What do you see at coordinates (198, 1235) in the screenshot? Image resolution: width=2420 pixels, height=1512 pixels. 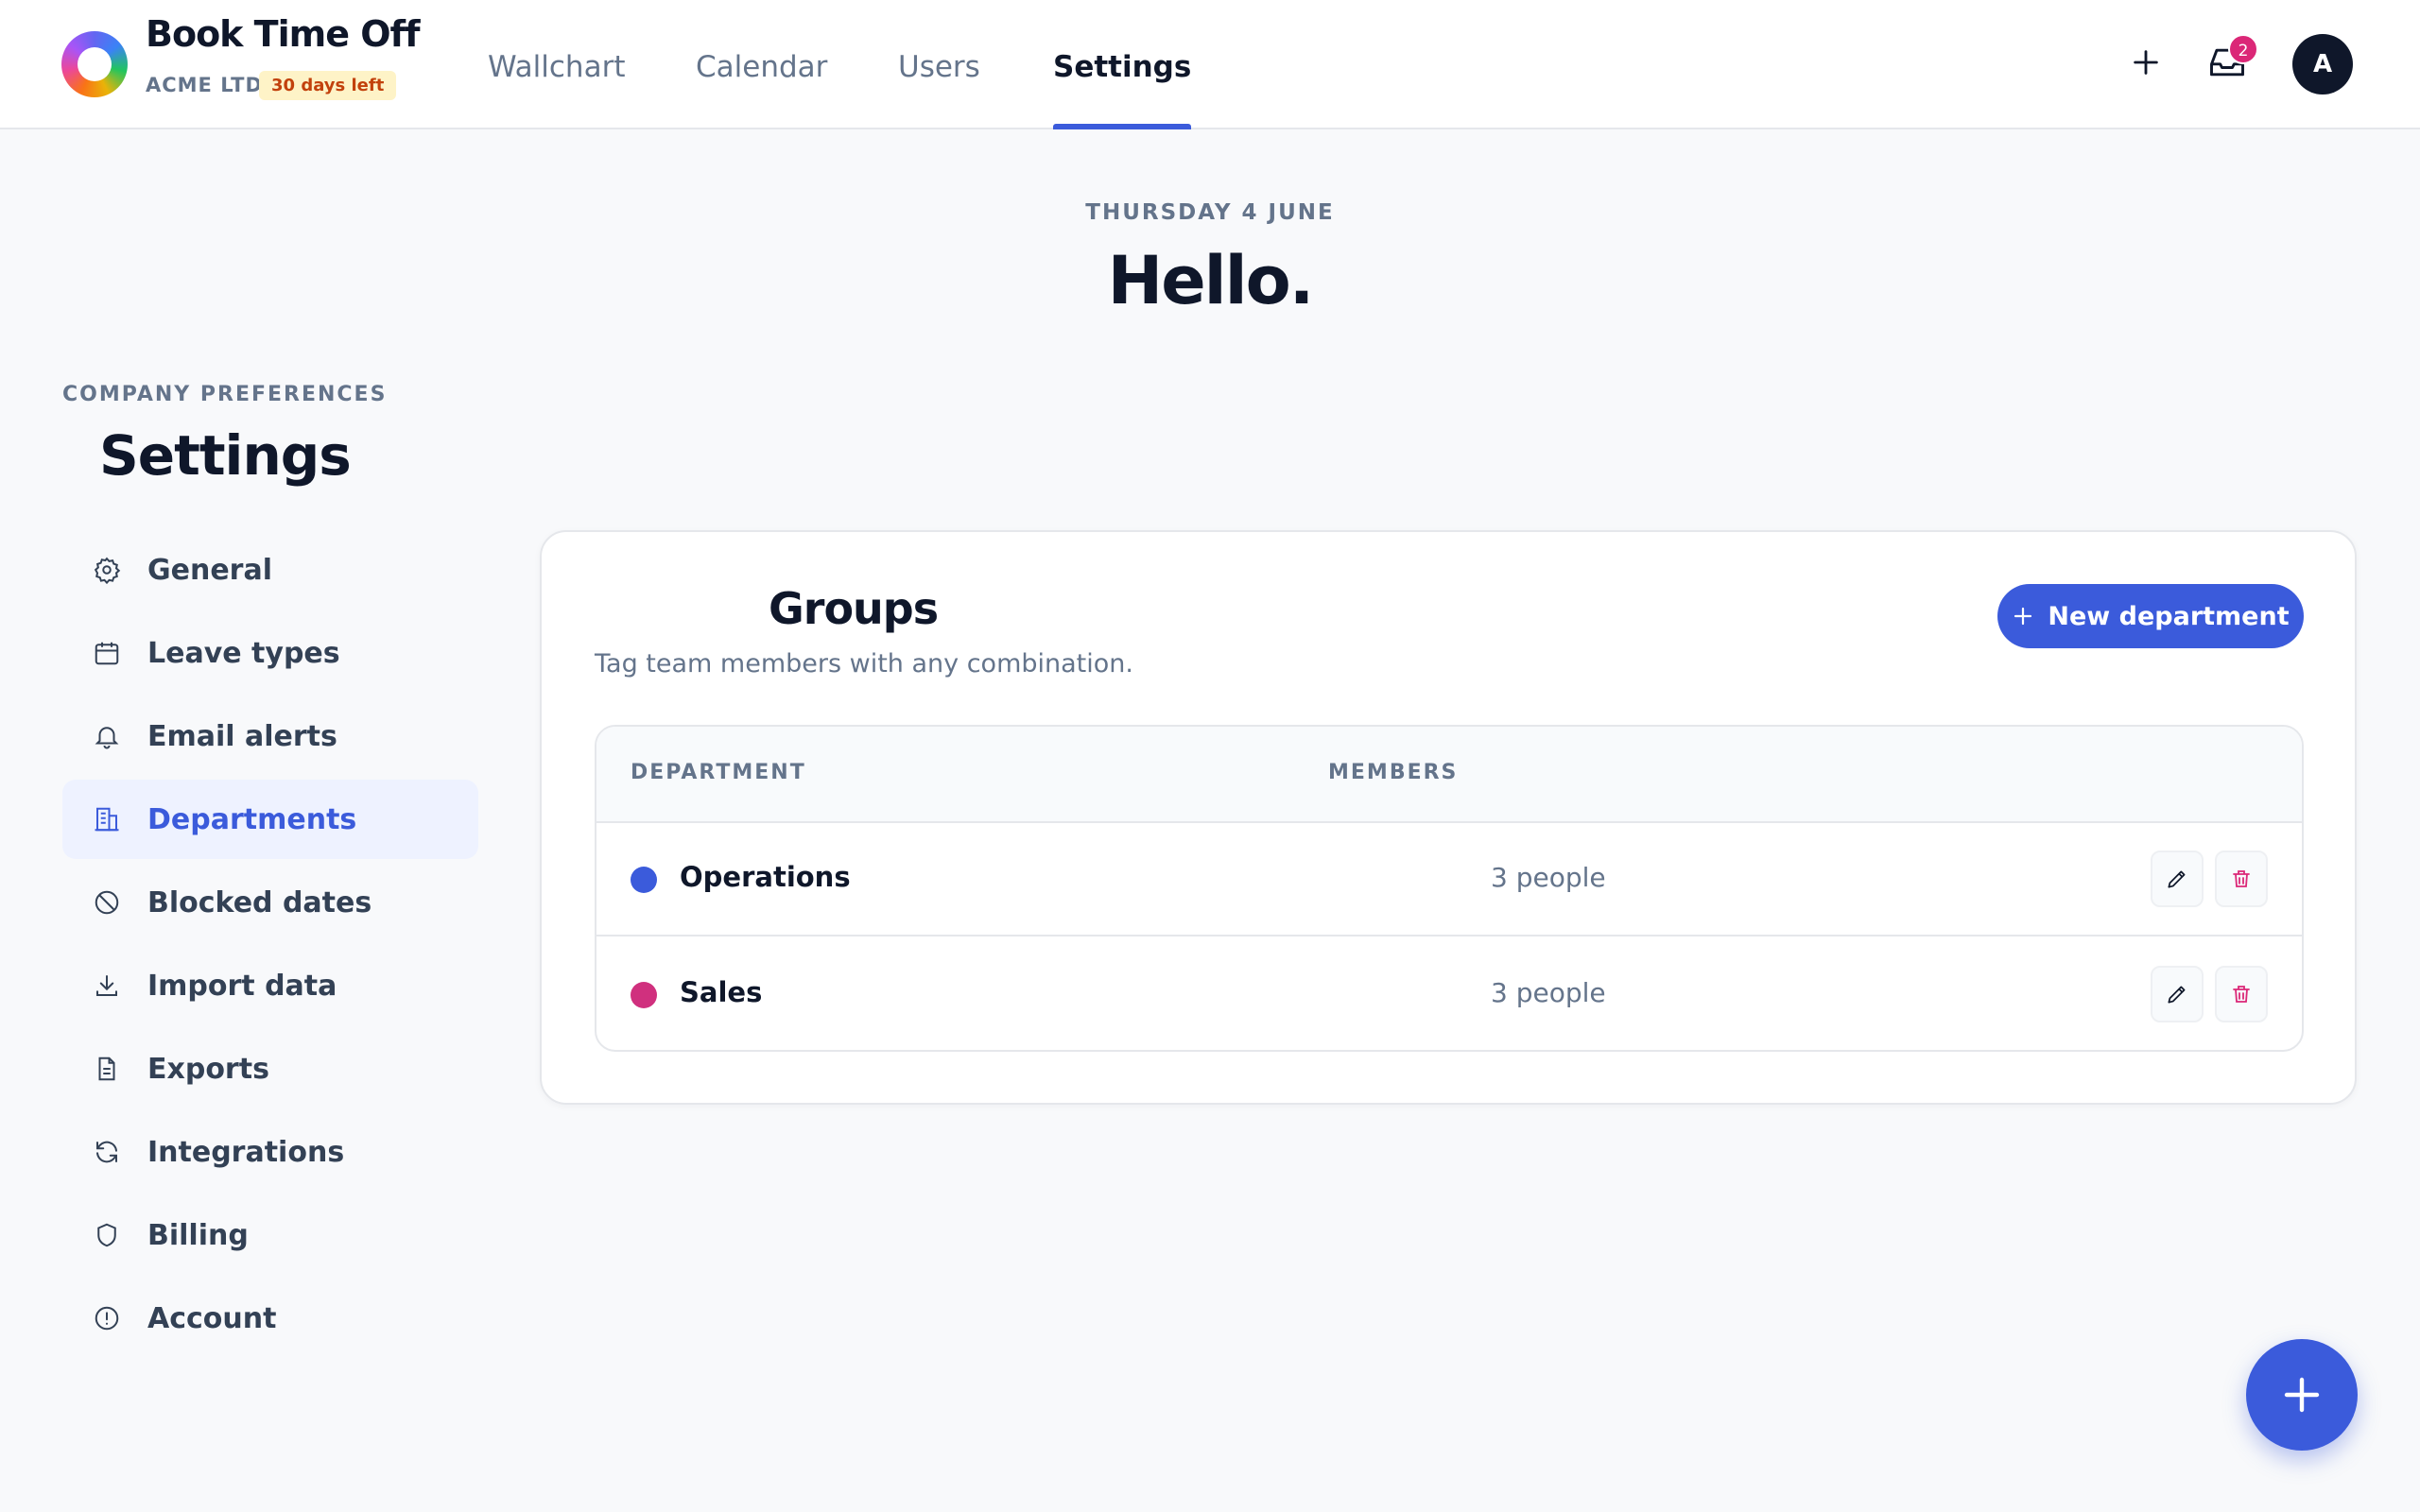 I see `sidebar-item-label: Billing` at bounding box center [198, 1235].